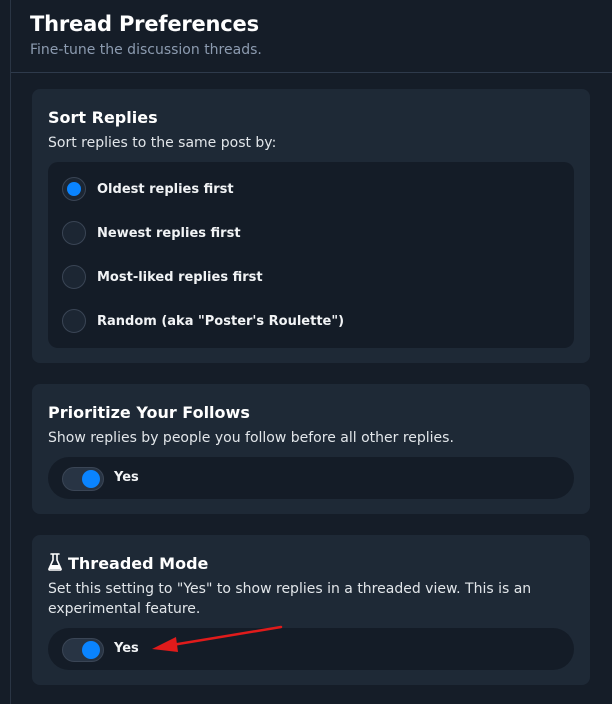 The width and height of the screenshot is (612, 704). I want to click on threaded-mode-toggle, so click(83, 650).